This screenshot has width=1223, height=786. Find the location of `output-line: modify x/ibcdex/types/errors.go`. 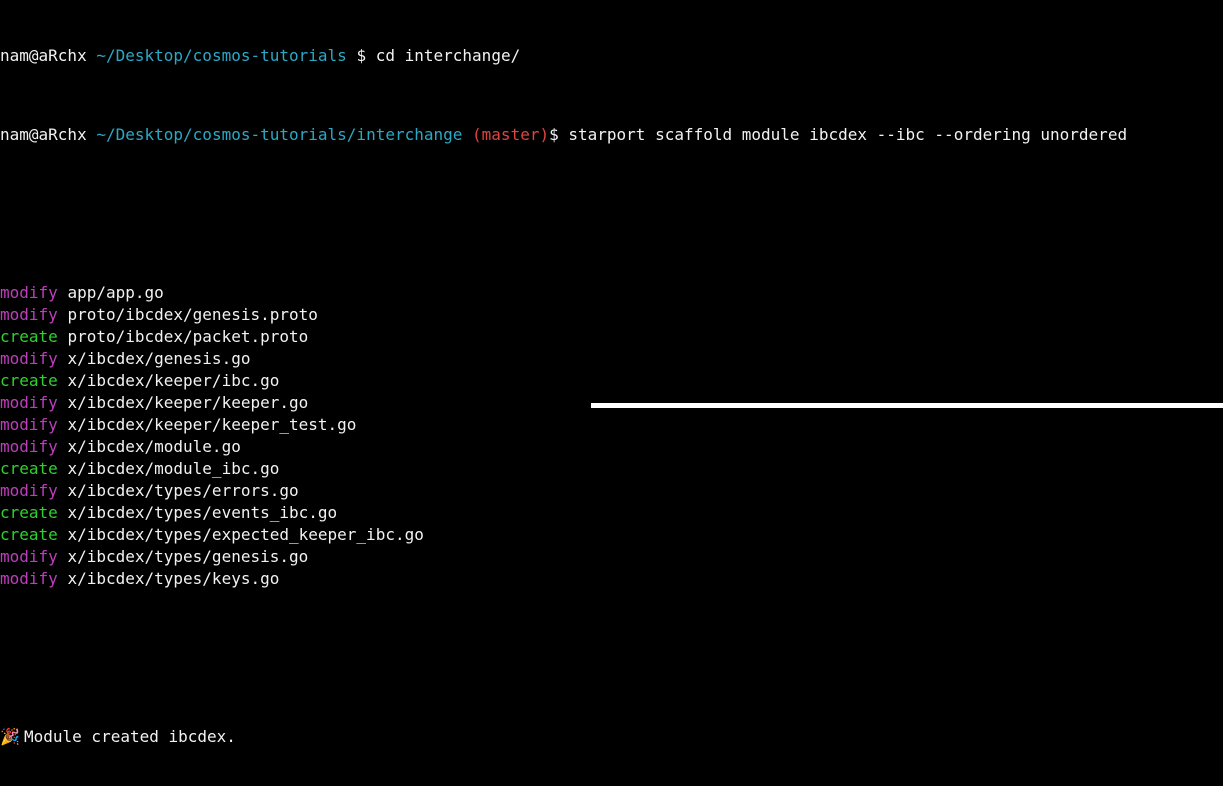

output-line: modify x/ibcdex/types/errors.go is located at coordinates (611, 491).